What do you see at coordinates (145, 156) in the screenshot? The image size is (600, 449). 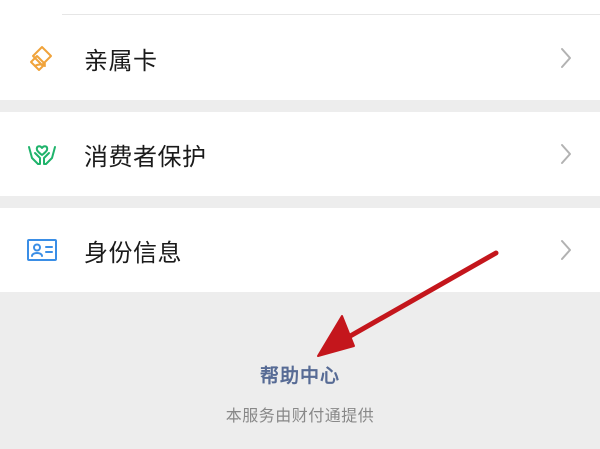 I see `menu-item-label: 消费者保护` at bounding box center [145, 156].